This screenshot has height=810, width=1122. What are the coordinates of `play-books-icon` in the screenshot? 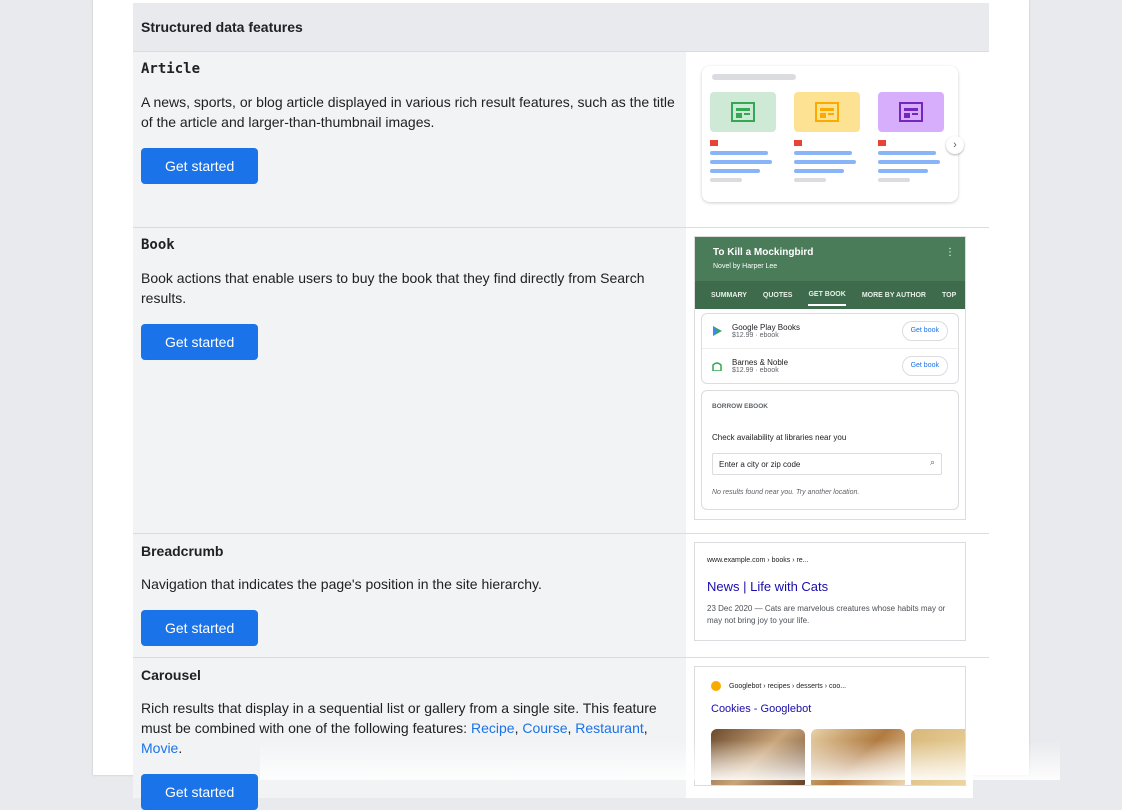 It's located at (717, 331).